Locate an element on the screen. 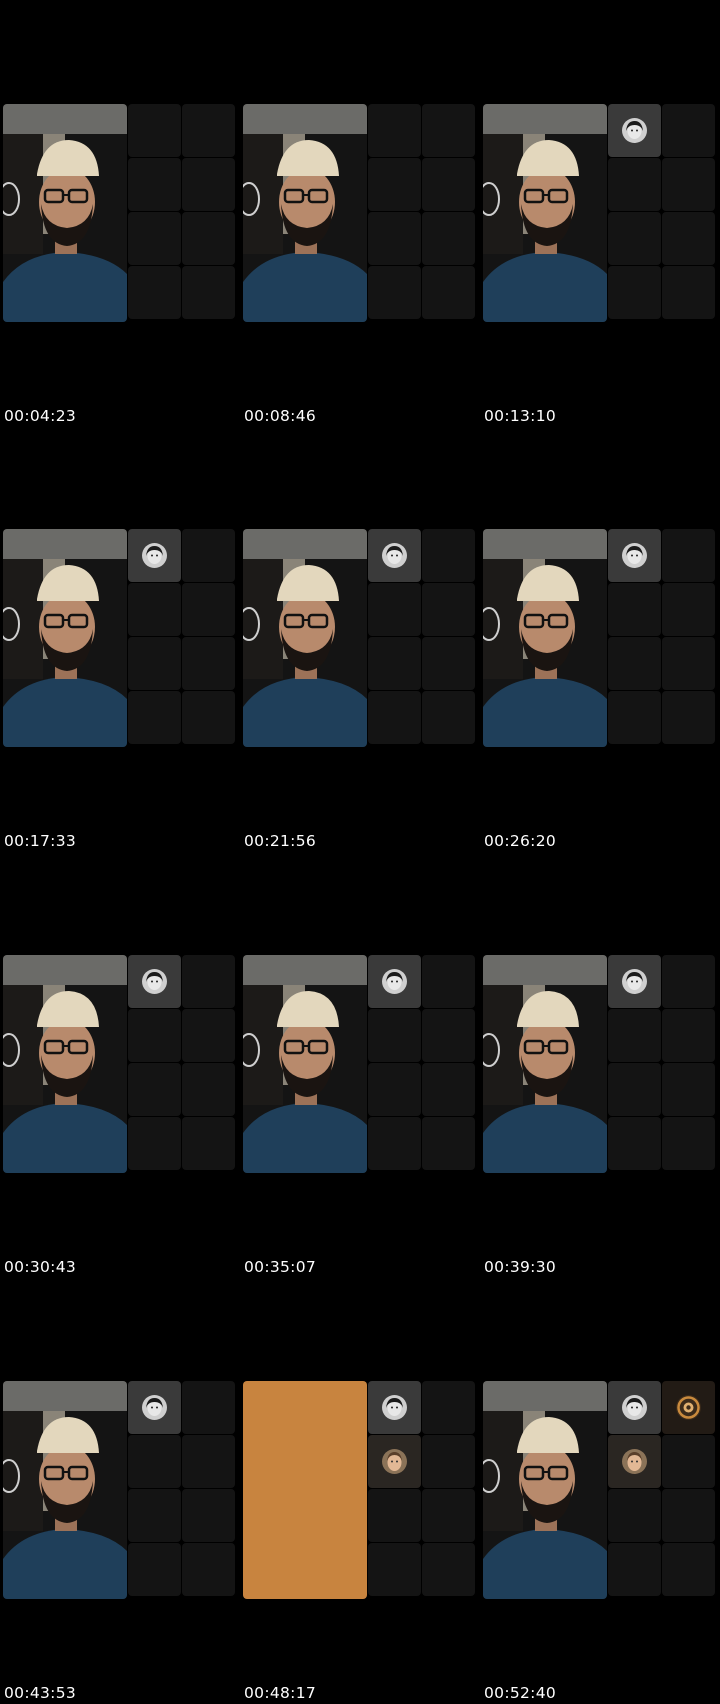 The image size is (720, 1704). timestamp-label: 00:13:10 is located at coordinates (520, 416).